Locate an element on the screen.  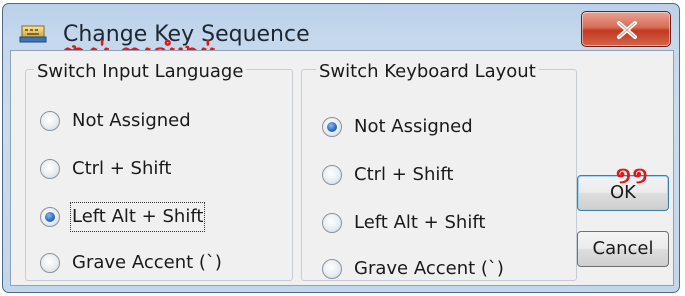
keyboard-icon is located at coordinates (33, 32).